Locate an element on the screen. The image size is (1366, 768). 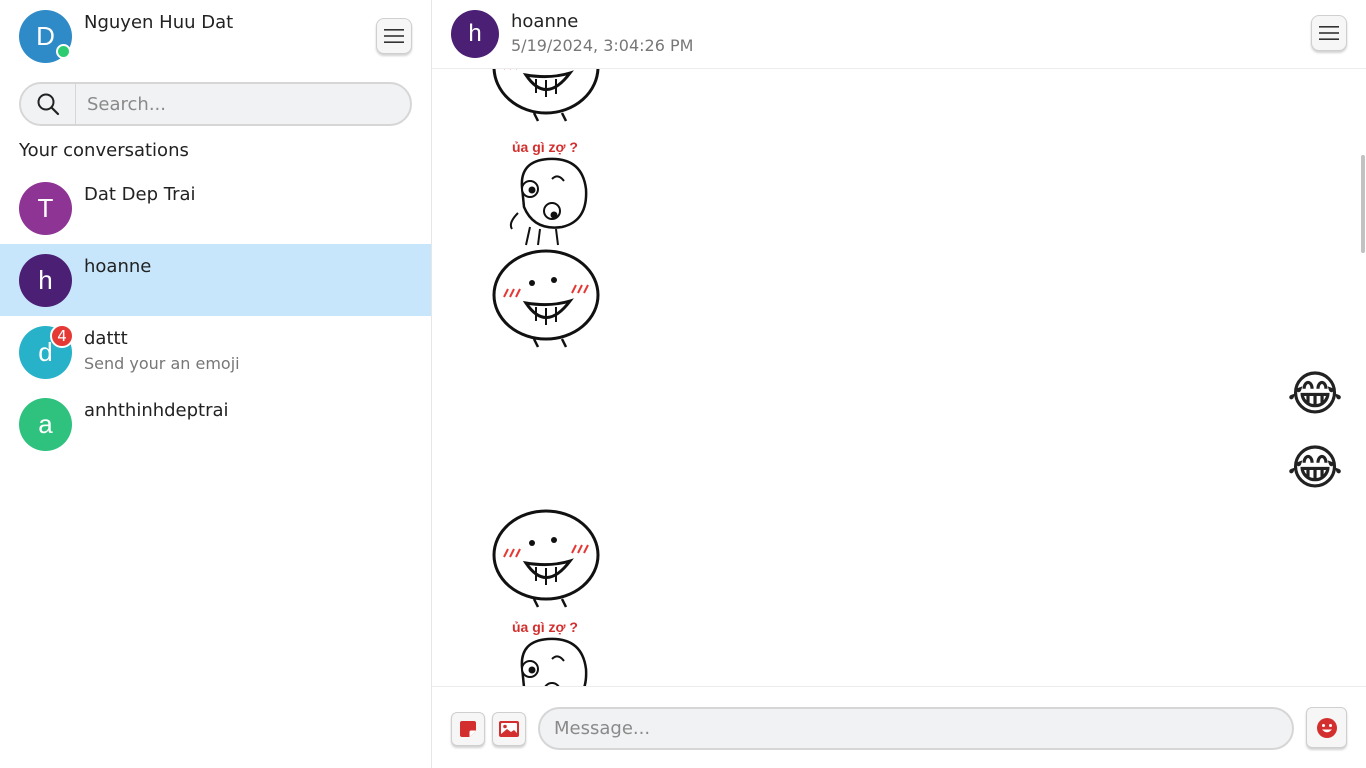
conversation-preview: Send your an emoji is located at coordinates (162, 363).